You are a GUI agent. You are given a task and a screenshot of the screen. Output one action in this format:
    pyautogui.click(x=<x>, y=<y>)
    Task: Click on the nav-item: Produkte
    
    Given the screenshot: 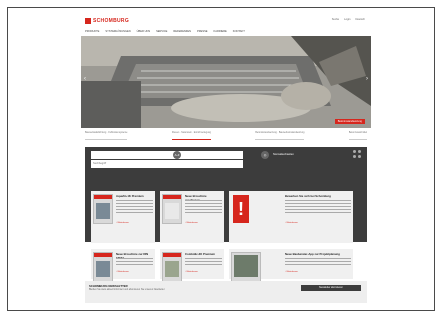 What is the action you would take?
    pyautogui.click(x=92, y=31)
    